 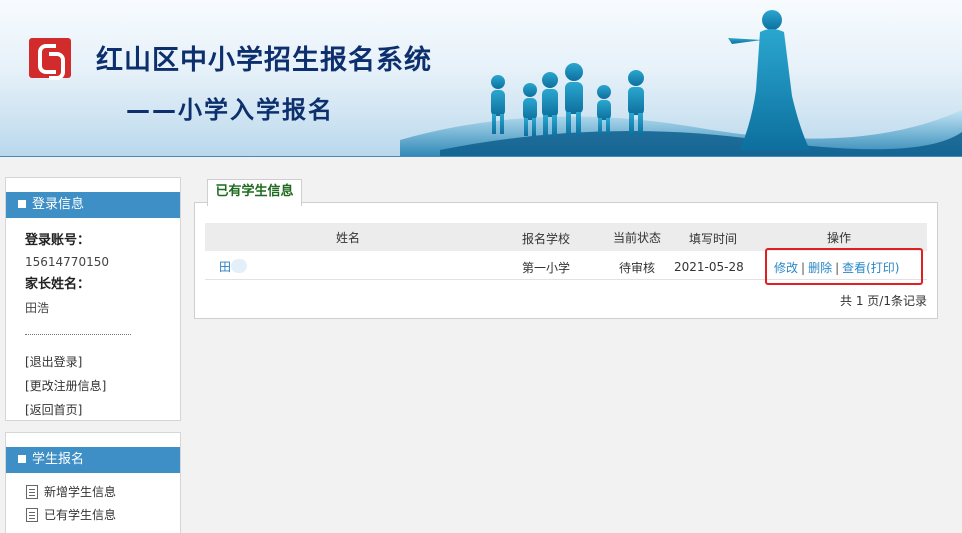 I want to click on logout-link: [退出登录], so click(x=102, y=361).